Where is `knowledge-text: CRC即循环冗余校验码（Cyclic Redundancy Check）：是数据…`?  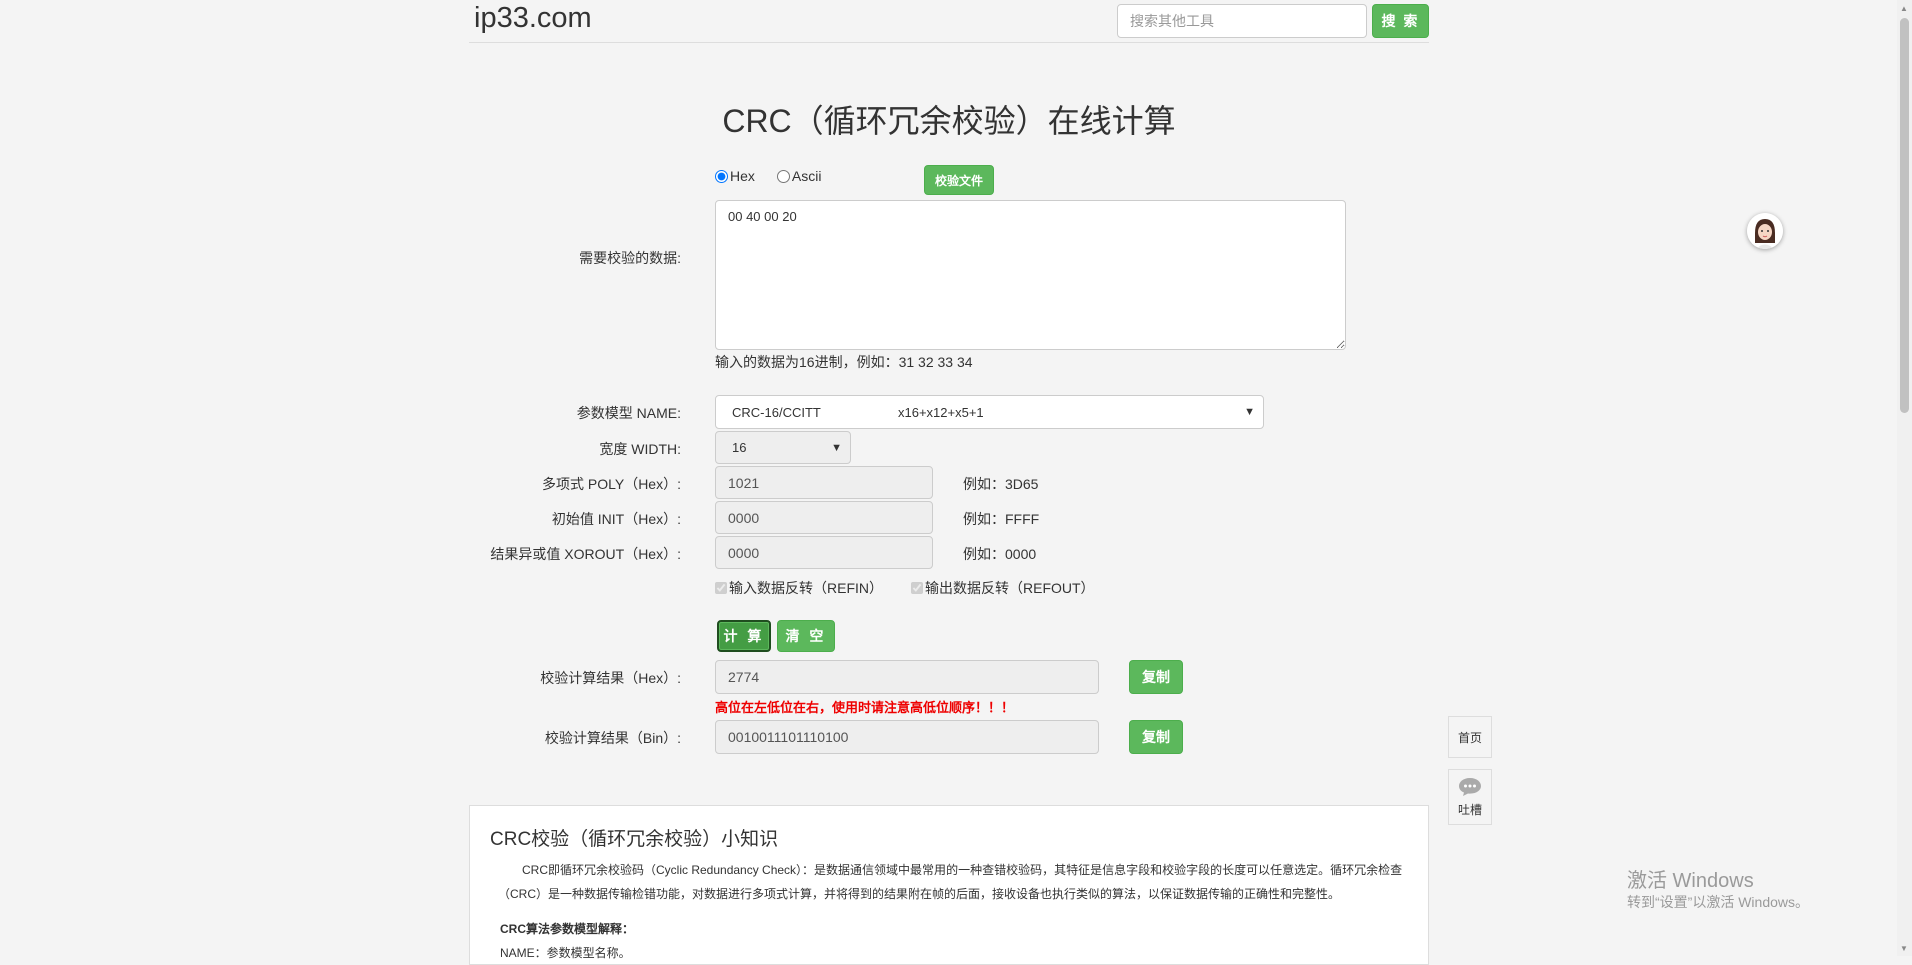
knowledge-text: CRC即循环冗余校验码（Cyclic Redundancy Check）：是数据… is located at coordinates (950, 882).